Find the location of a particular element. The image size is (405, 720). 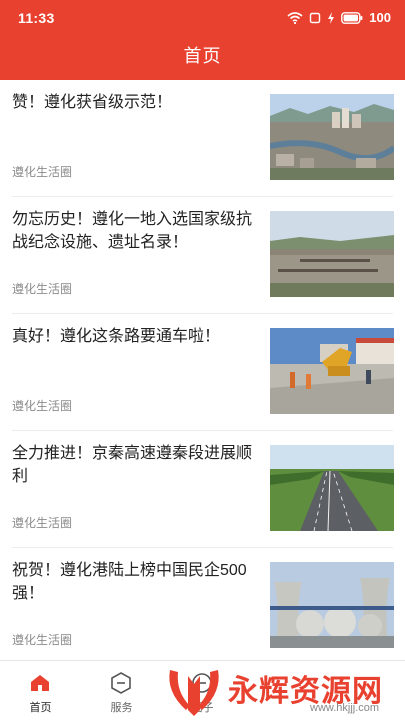

app-bar: 11:33 100 首页 is located at coordinates (202, 40).